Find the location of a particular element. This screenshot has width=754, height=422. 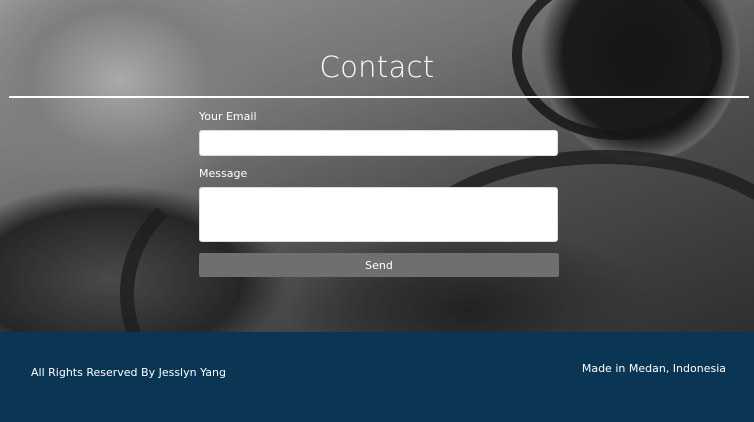

page-title: Contact is located at coordinates (377, 67).